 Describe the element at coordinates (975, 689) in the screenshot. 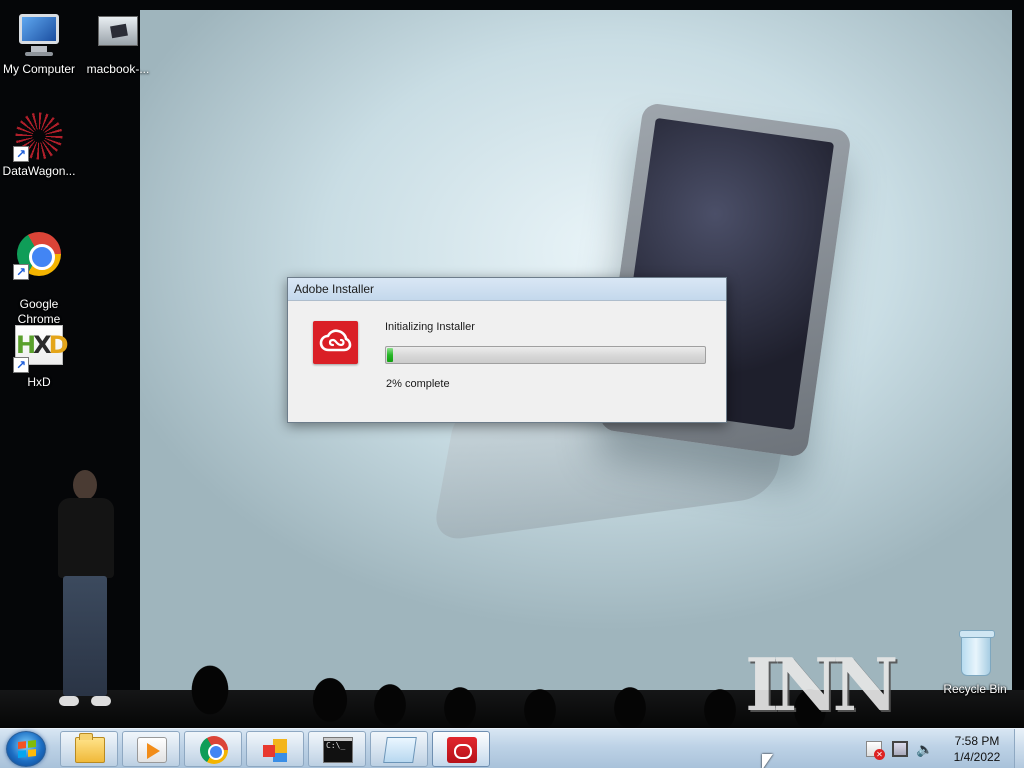

I see `desktop-icon-label: Recycle Bin` at that location.